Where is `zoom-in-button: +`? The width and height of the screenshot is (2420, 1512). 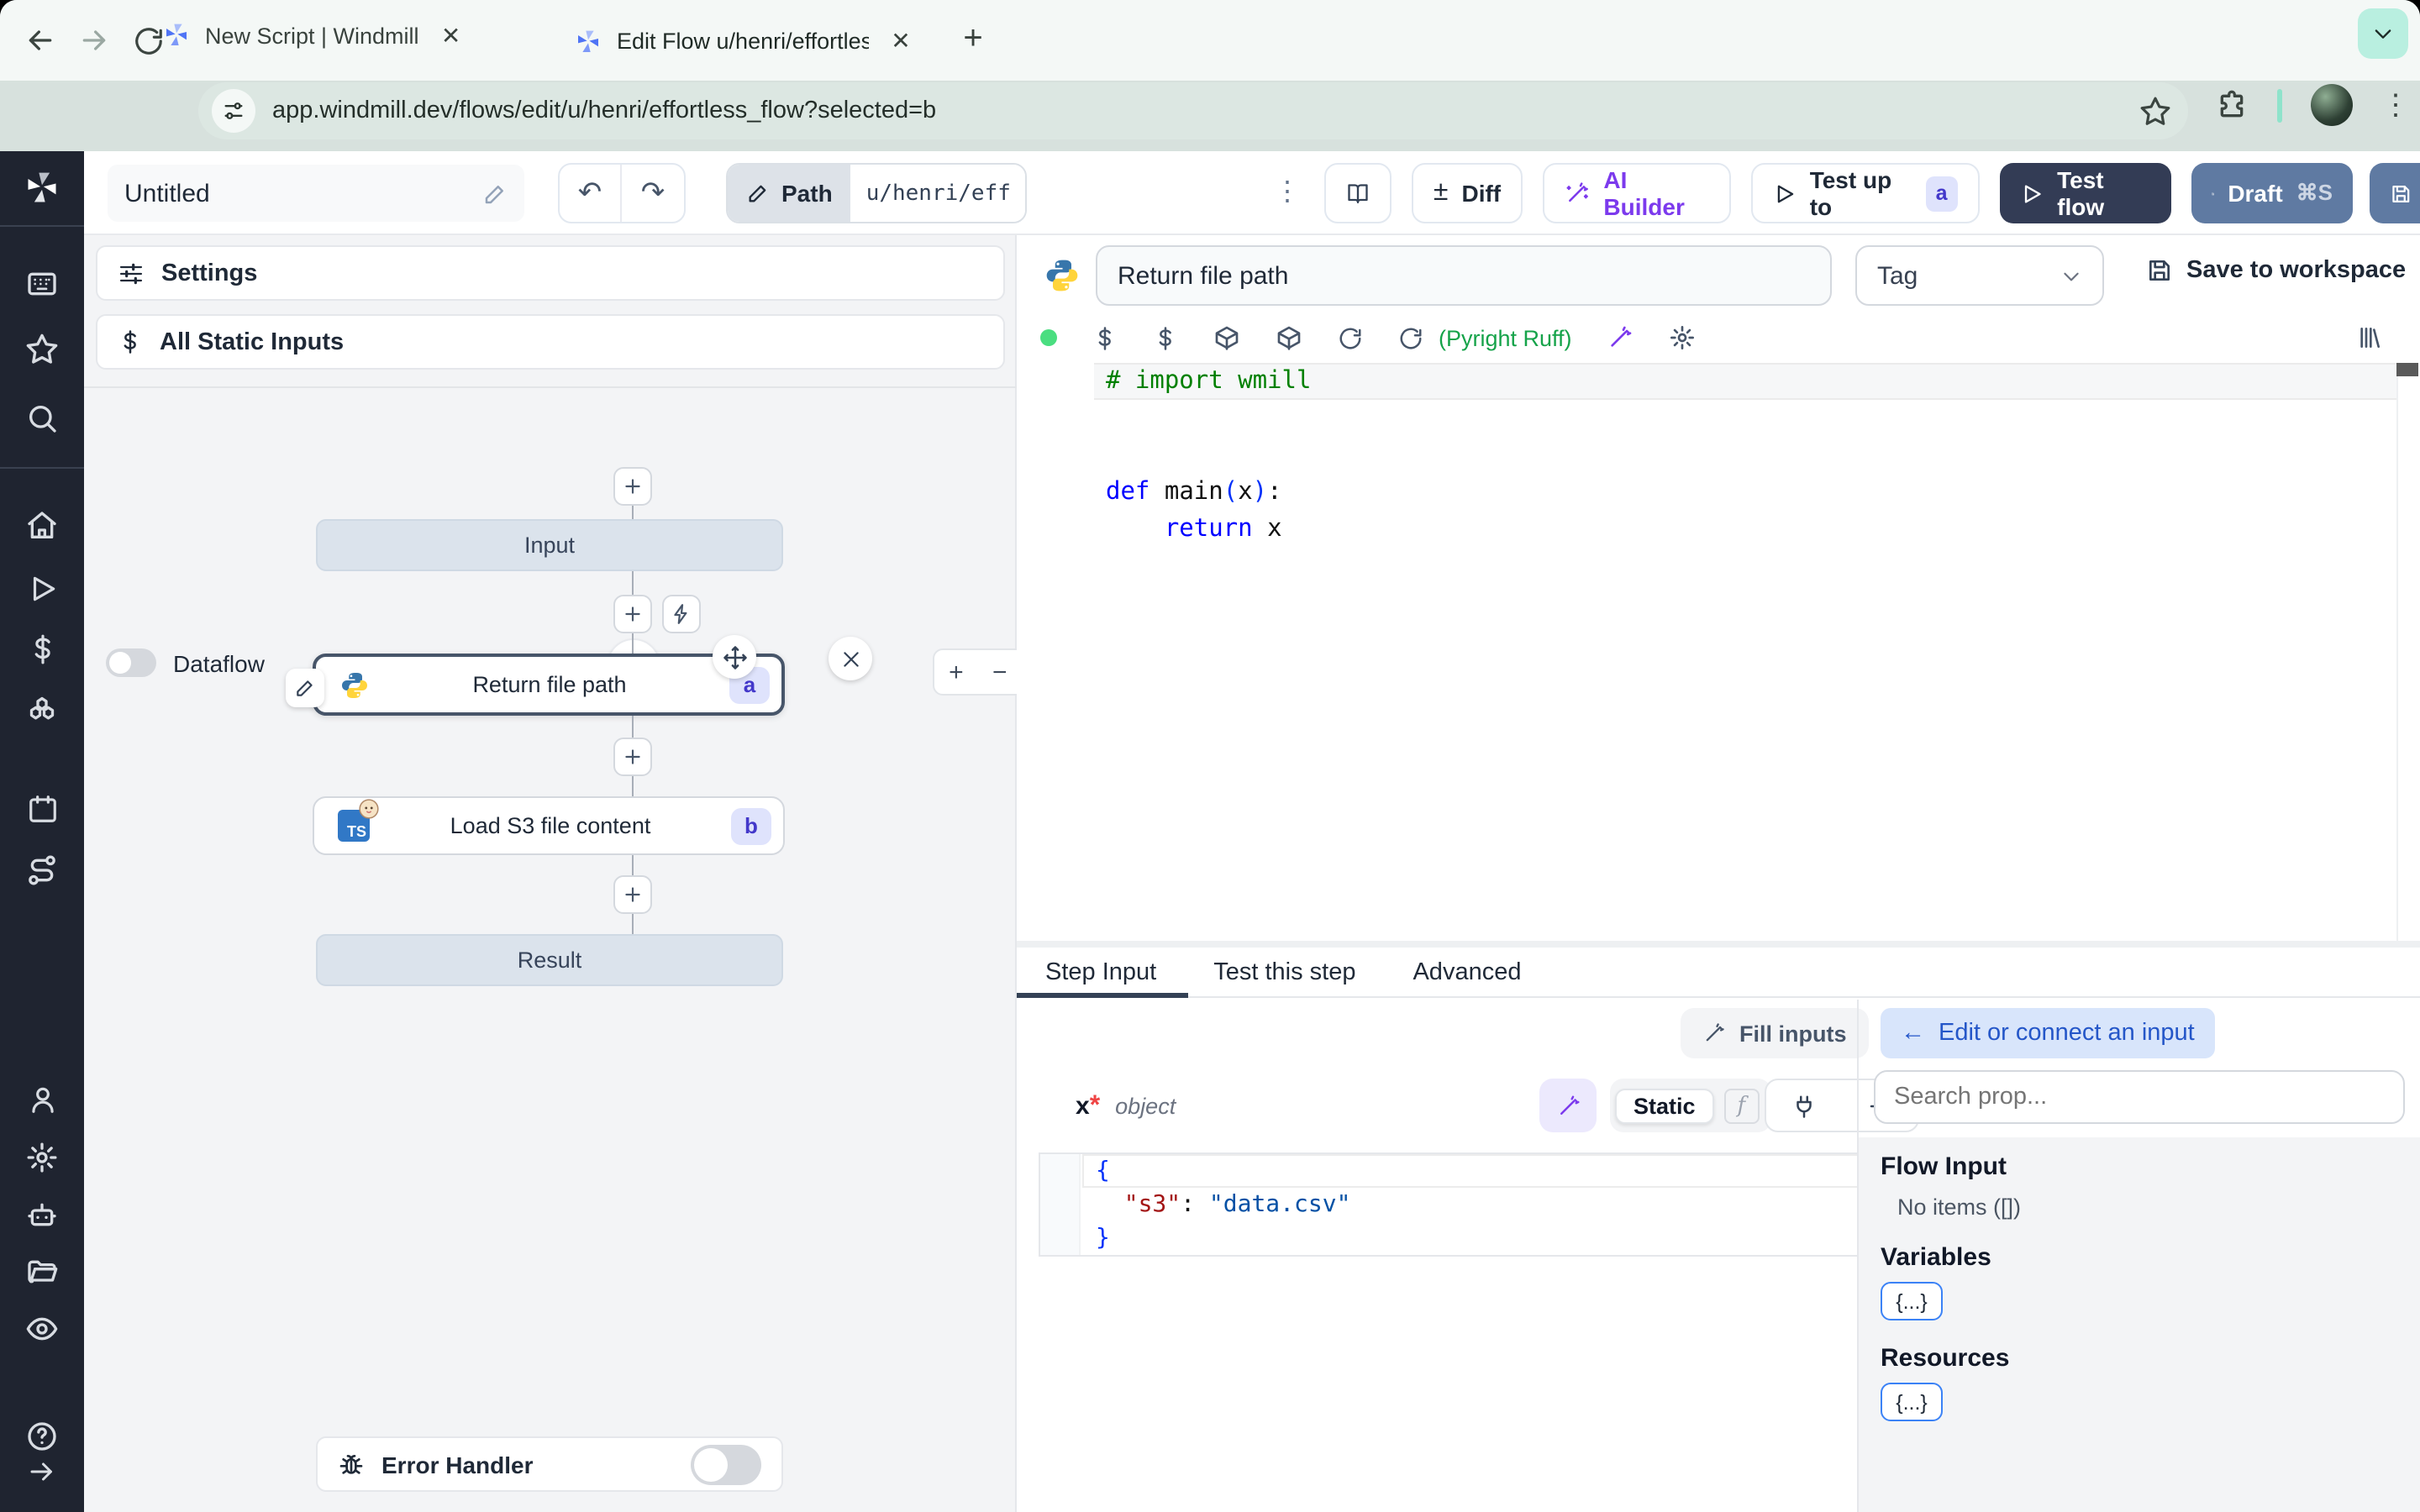
zoom-in-button: + is located at coordinates (957, 672).